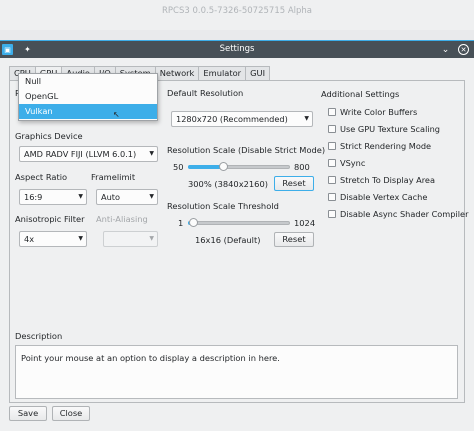  I want to click on stretch-display-checkbox: Stretch To Display Area, so click(381, 180).